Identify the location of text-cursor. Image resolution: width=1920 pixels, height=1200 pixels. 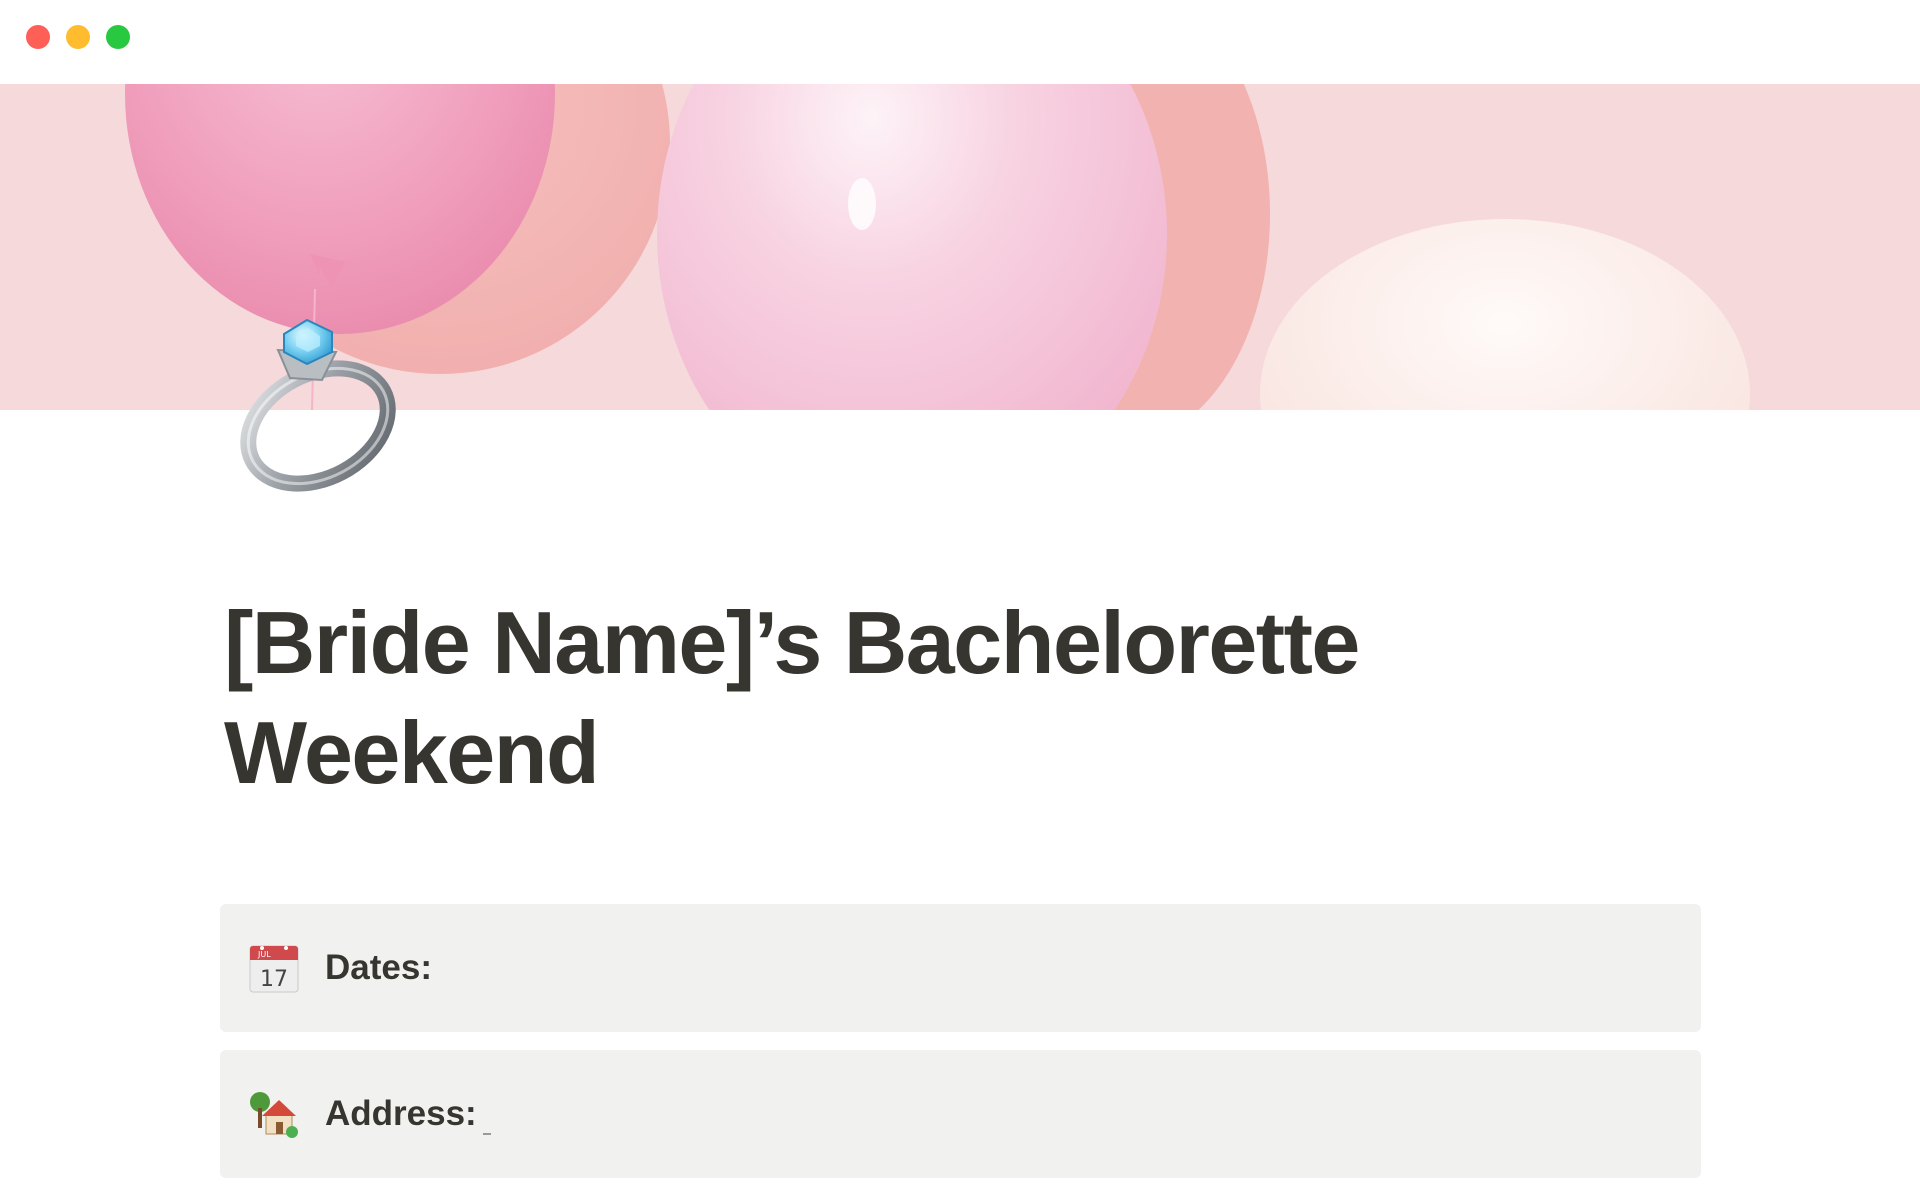
(486, 1134).